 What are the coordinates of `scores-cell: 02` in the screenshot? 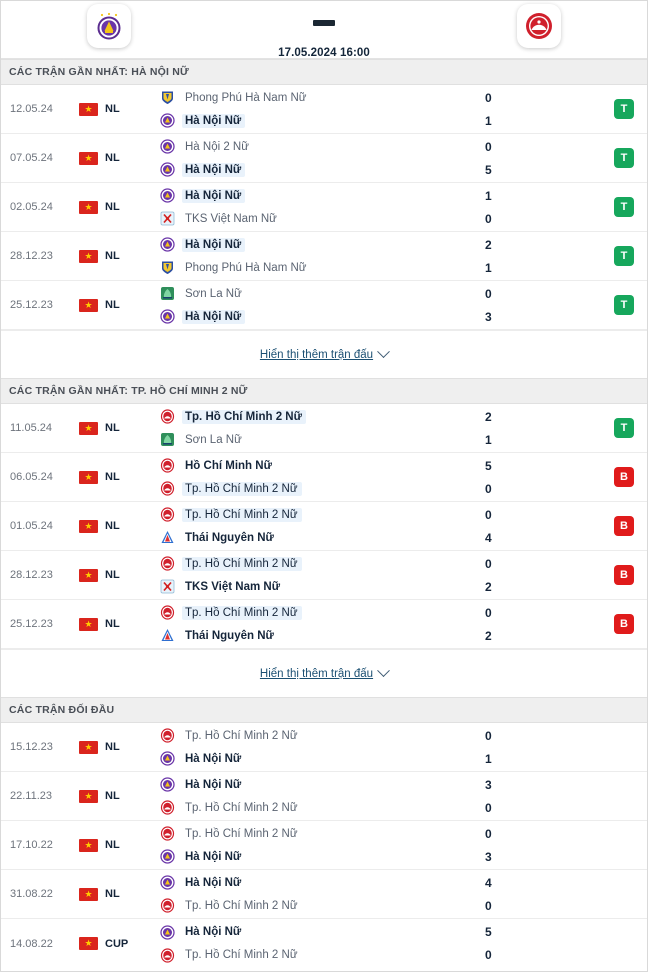 It's located at (541, 575).